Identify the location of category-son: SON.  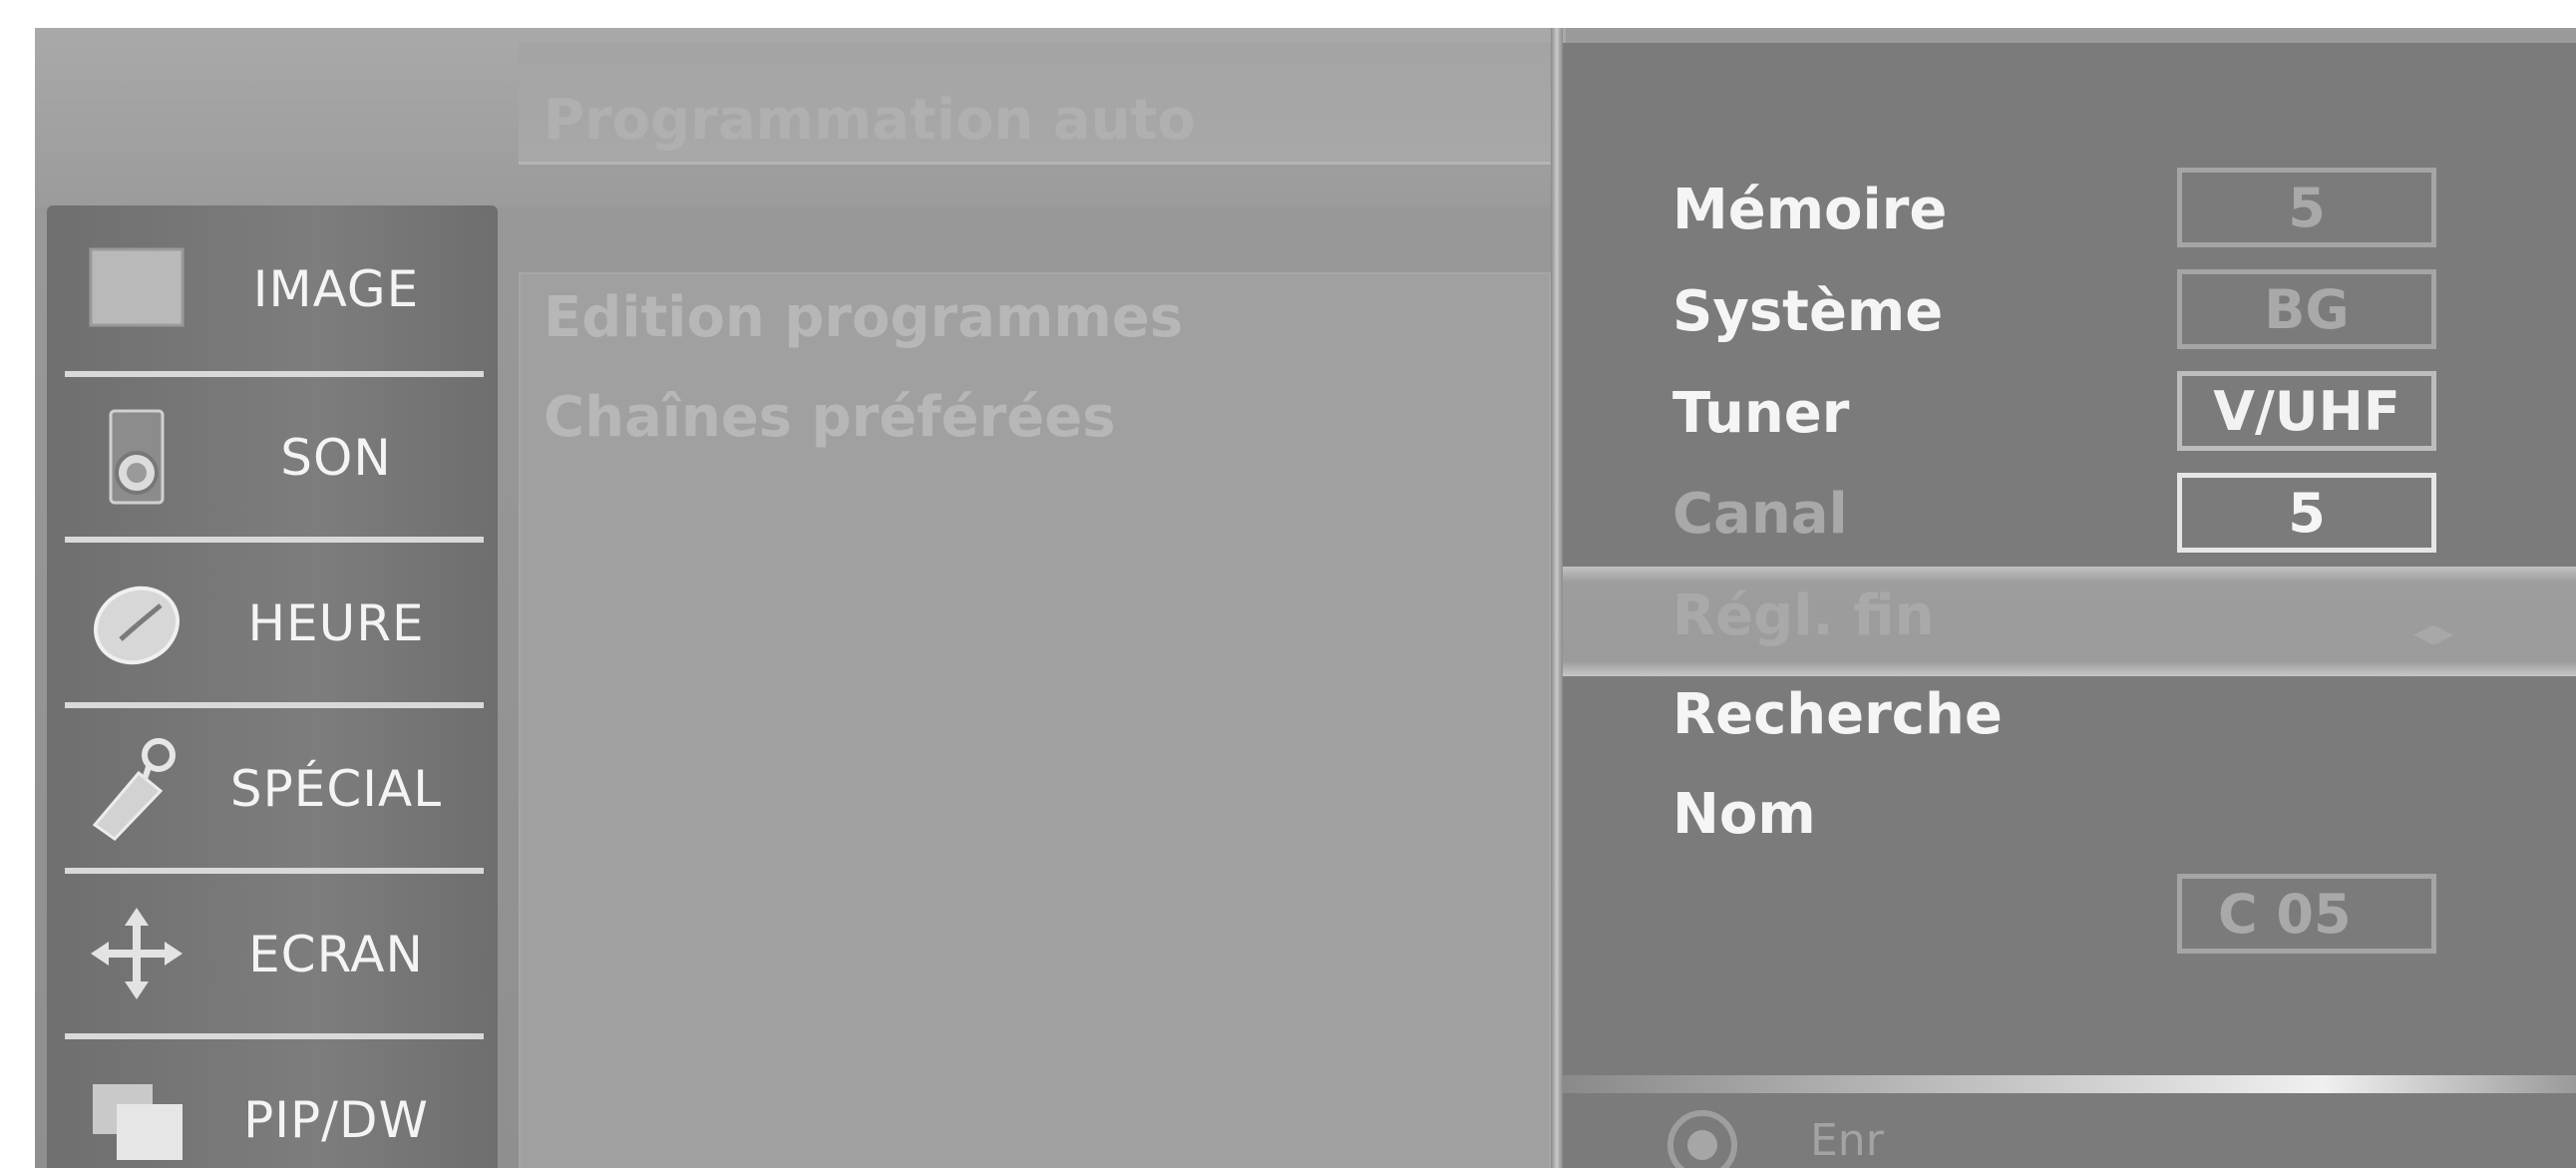
(272, 457).